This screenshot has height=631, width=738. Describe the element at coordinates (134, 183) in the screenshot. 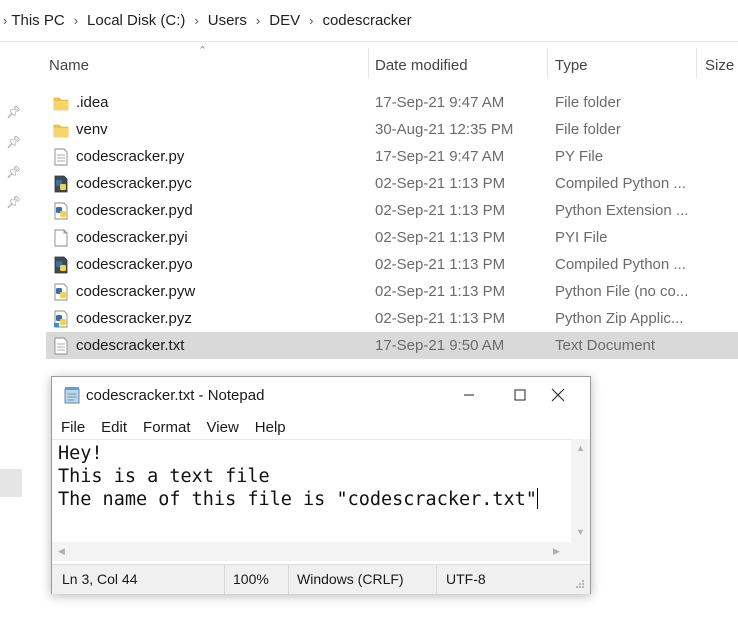

I see `file-name: codescracker.pyc` at that location.